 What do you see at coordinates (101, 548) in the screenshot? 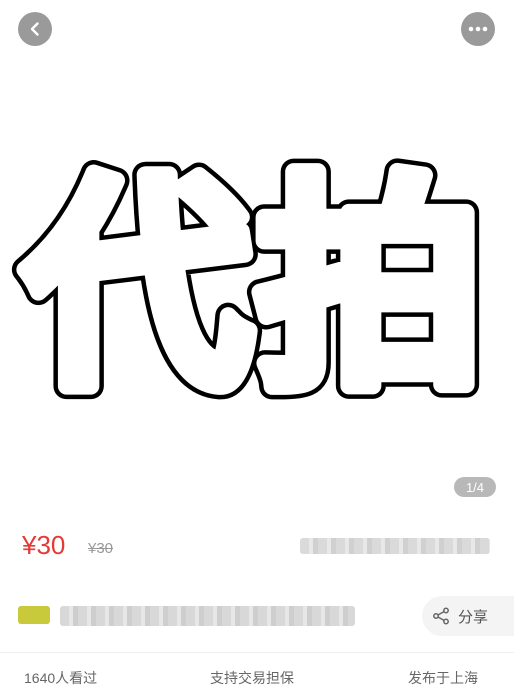
I see `original-price: ¥30` at bounding box center [101, 548].